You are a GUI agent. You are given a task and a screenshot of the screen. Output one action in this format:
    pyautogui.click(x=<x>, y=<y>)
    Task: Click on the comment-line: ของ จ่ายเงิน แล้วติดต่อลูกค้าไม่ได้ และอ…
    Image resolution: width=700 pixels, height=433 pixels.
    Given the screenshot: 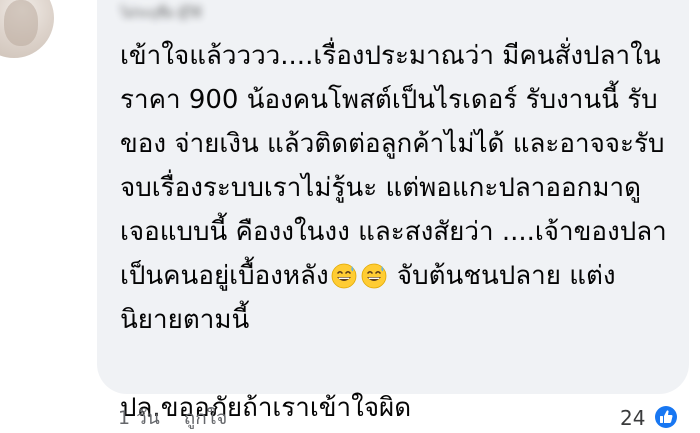 What is the action you would take?
    pyautogui.click(x=392, y=144)
    